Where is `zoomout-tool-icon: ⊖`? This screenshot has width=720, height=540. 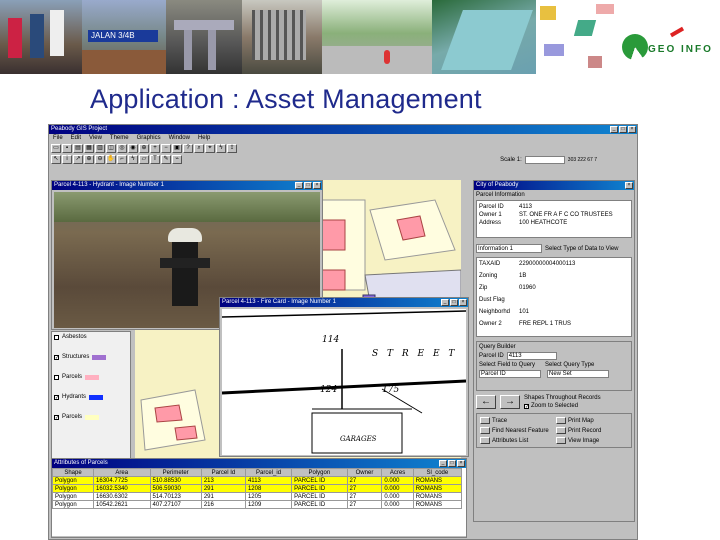
zoomout-tool-icon: ⊖ is located at coordinates (100, 159).